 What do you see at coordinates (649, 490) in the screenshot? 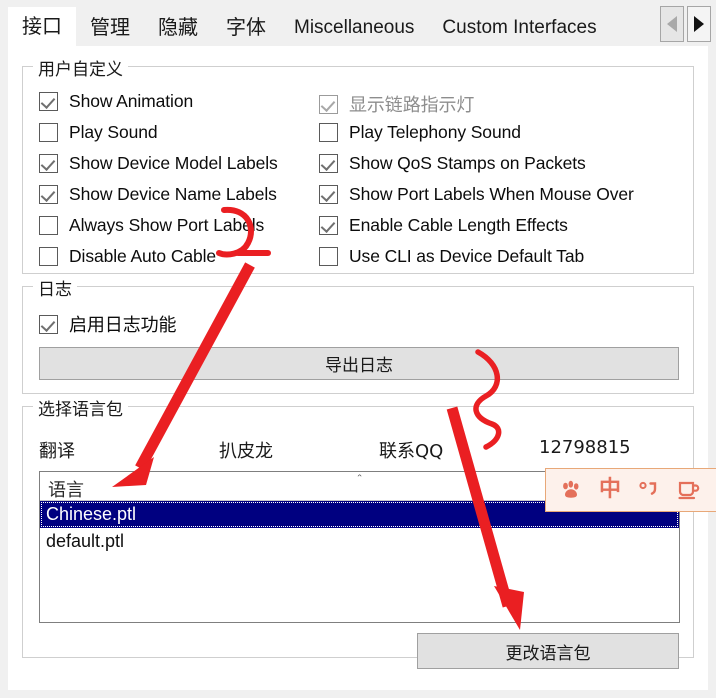
I see `punctuation-mode-icon` at bounding box center [649, 490].